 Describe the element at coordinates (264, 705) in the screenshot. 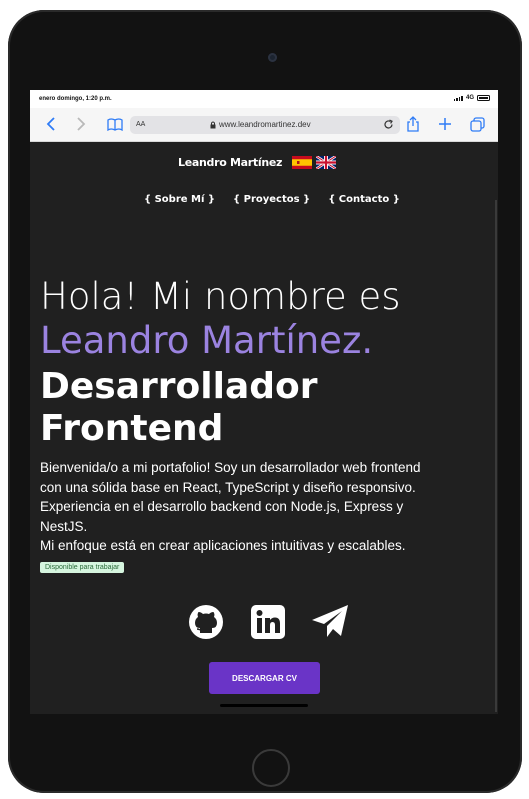

I see `home-indicator` at that location.